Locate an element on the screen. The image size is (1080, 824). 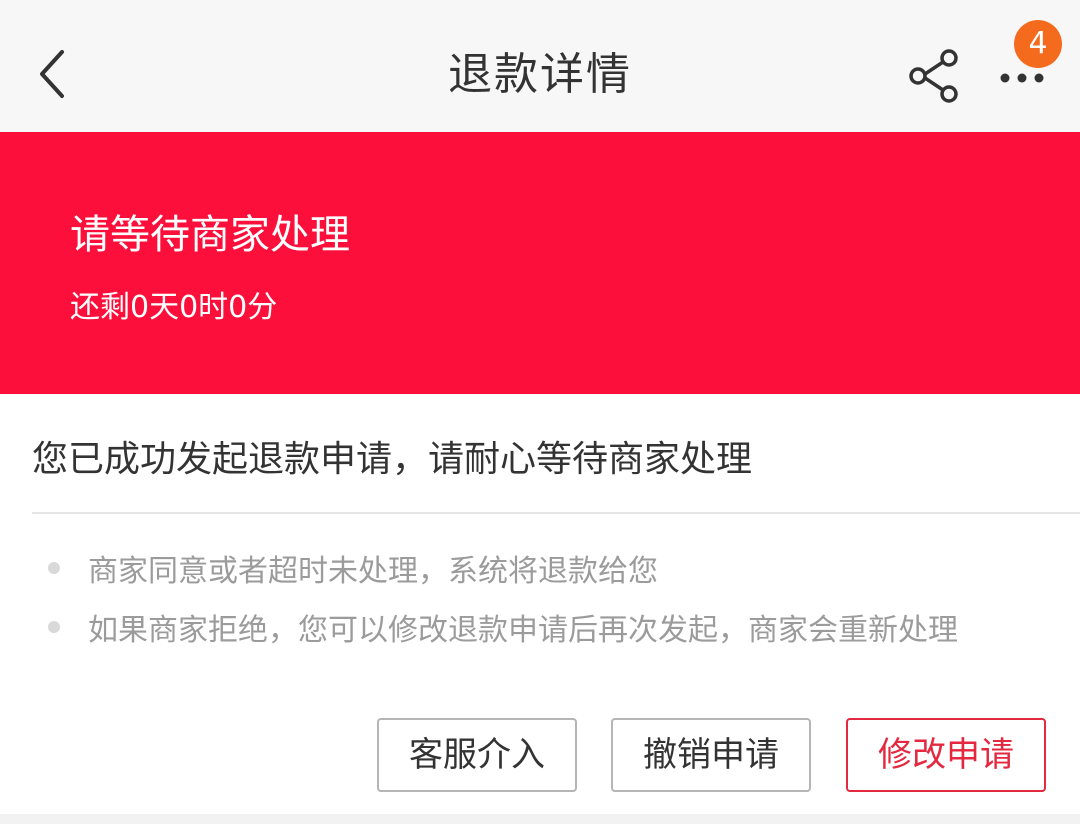
customer-service-button: 客服介入 is located at coordinates (477, 755).